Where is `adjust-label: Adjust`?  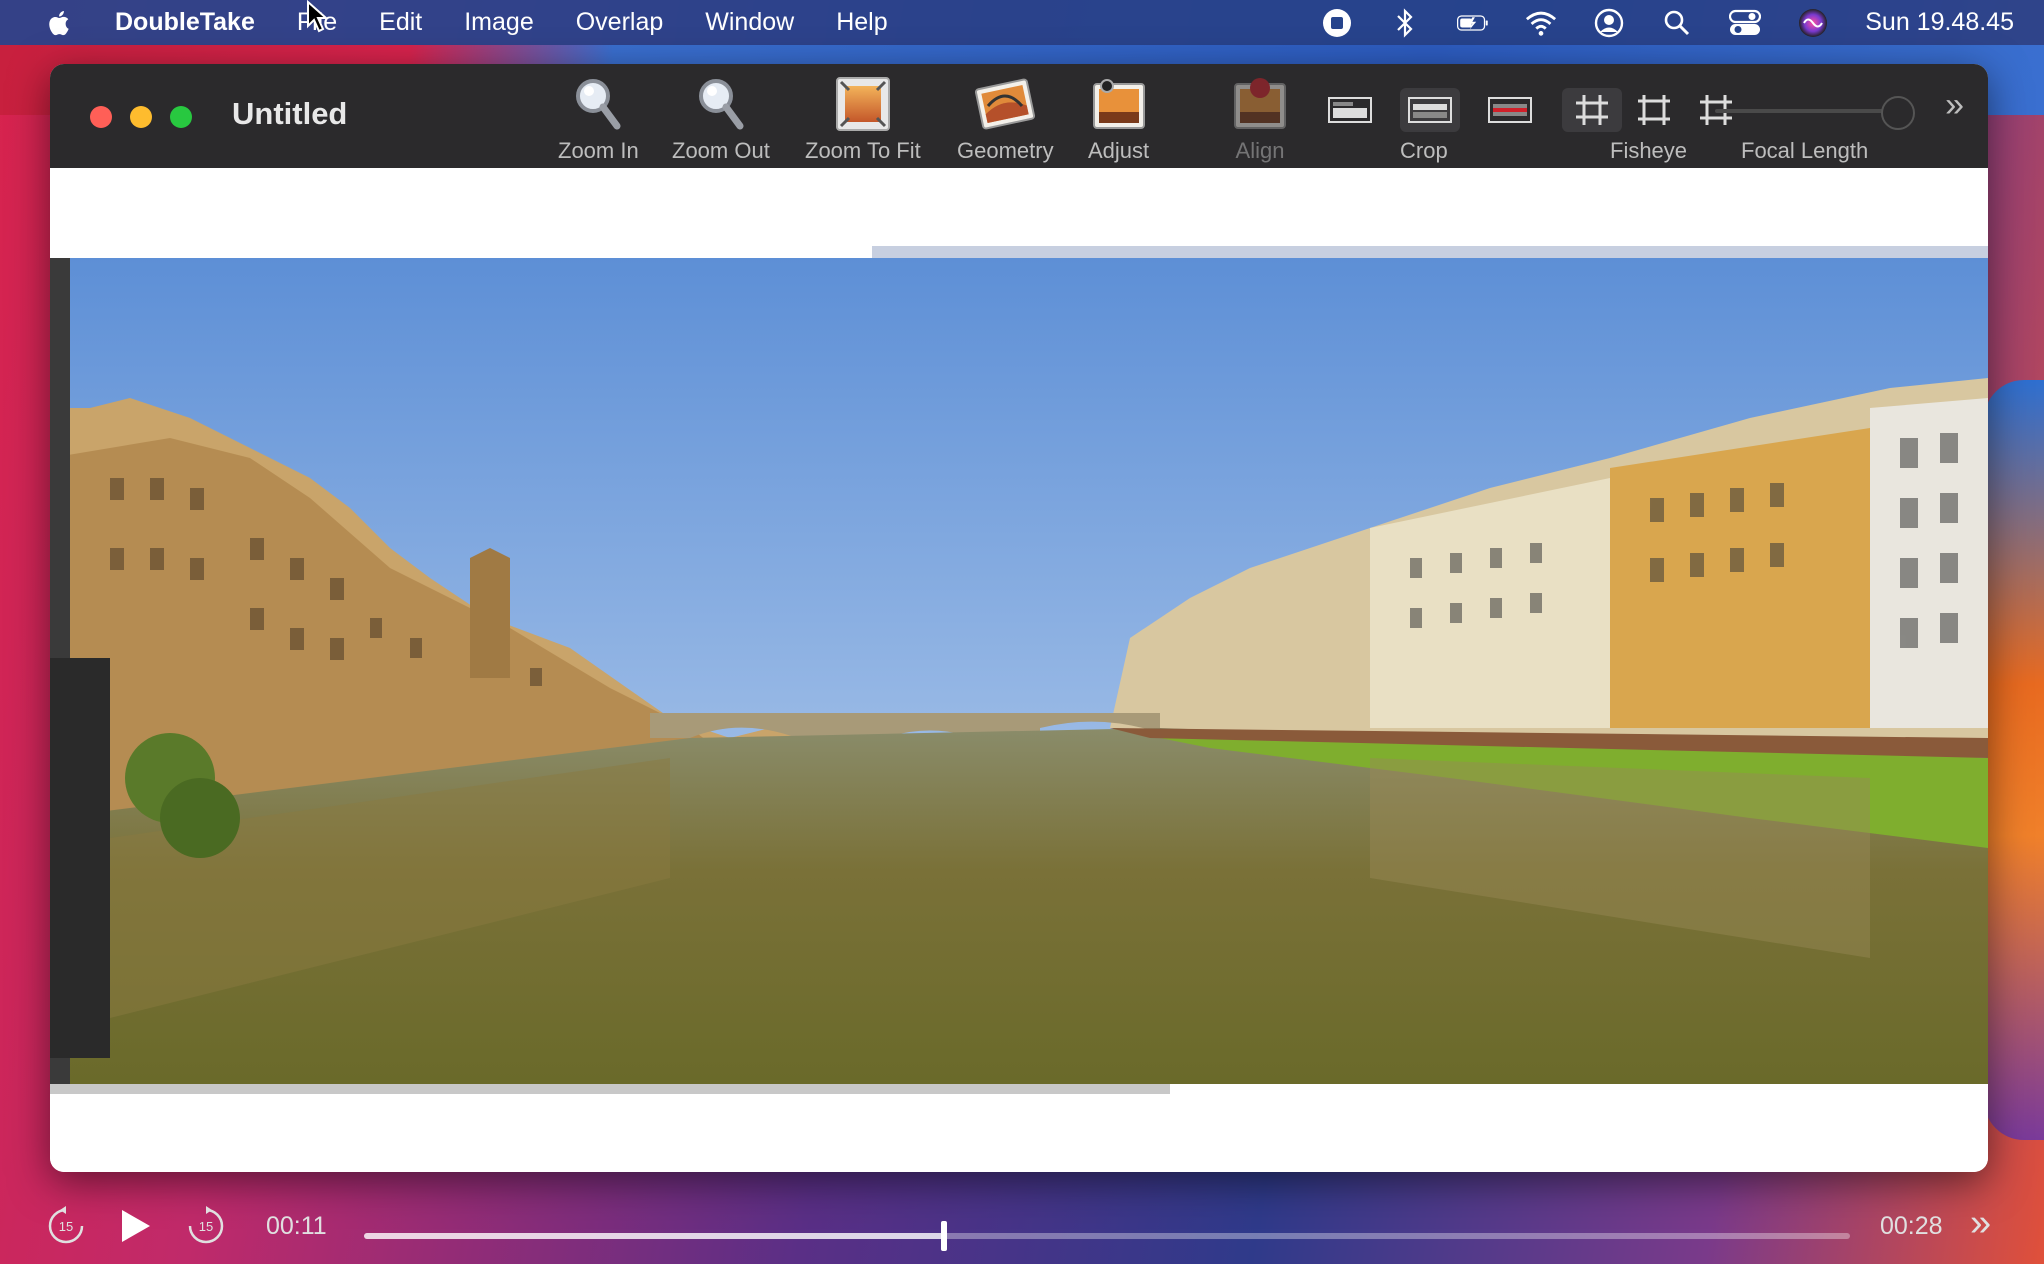 adjust-label: Adjust is located at coordinates (1119, 150).